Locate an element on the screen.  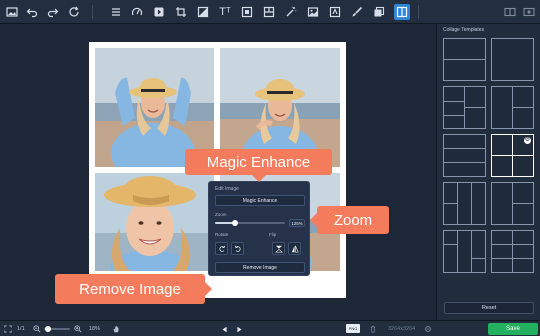
rotate-right-icon is located at coordinates (237, 248).